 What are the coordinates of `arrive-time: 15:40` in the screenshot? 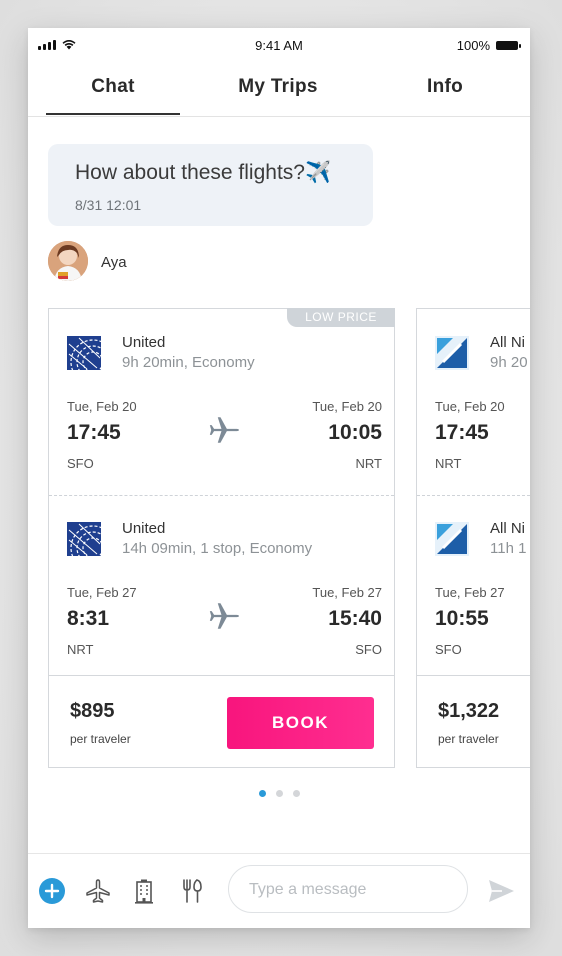 It's located at (355, 618).